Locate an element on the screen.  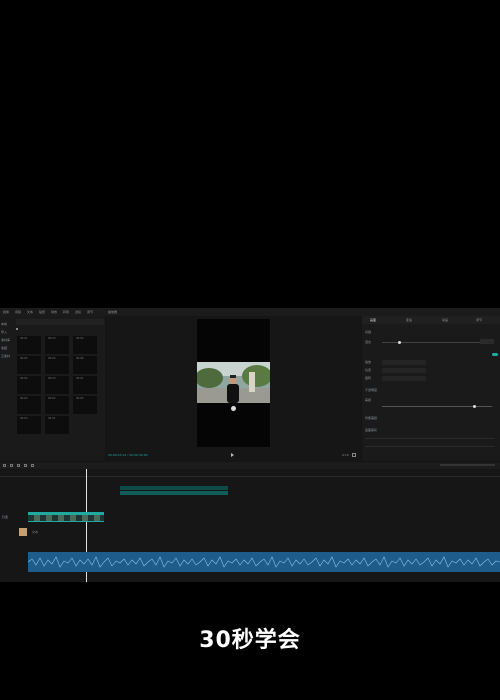
media-thumbnail: 00:06 is located at coordinates (85, 365).